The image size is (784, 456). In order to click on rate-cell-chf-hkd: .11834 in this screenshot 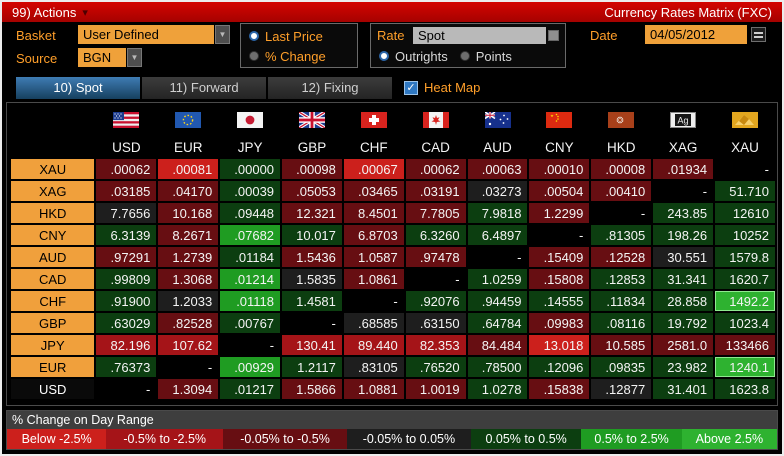, I will do `click(621, 301)`.